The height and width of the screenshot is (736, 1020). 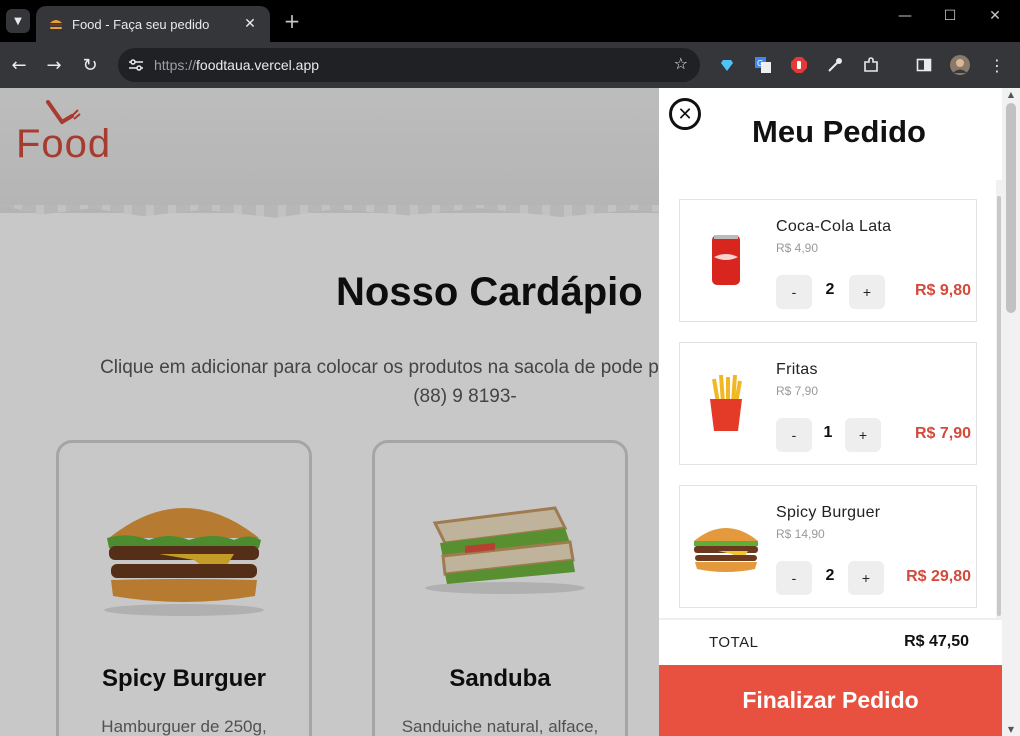 What do you see at coordinates (834, 226) in the screenshot?
I see `item-name: Coca-Cola Lata` at bounding box center [834, 226].